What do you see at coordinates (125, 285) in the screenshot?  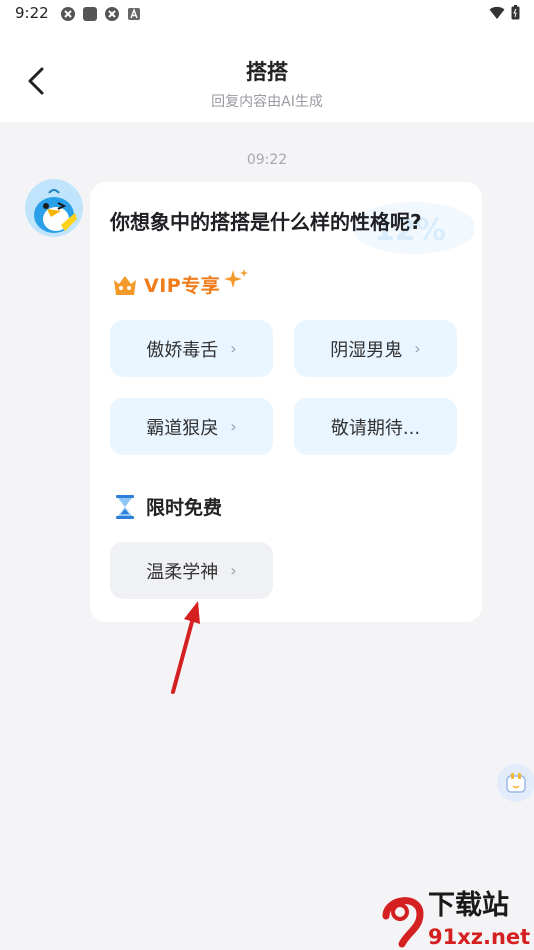 I see `vip-crown-icon` at bounding box center [125, 285].